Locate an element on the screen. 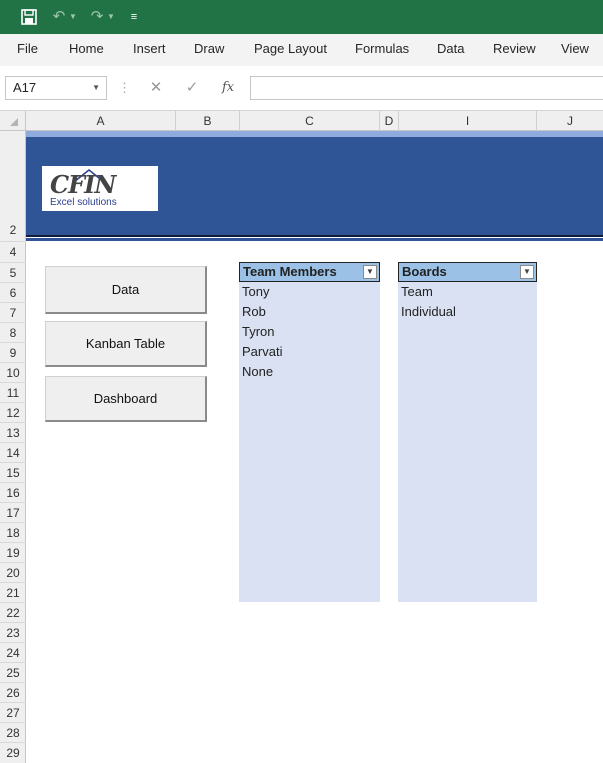 The height and width of the screenshot is (763, 603). team-member-item: Rob is located at coordinates (254, 312).